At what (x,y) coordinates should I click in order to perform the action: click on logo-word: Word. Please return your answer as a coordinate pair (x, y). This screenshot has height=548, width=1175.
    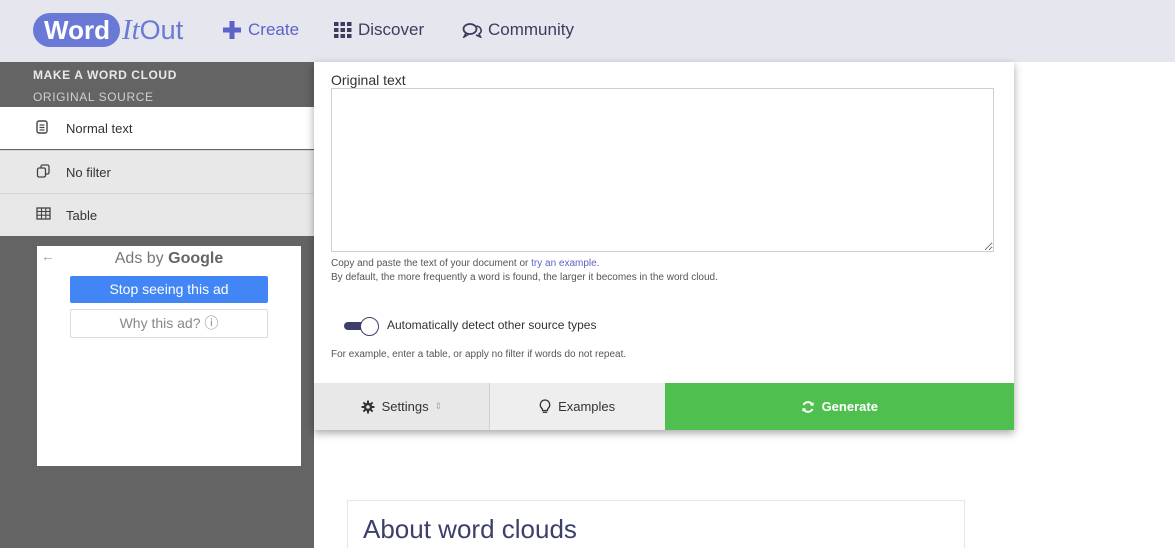
    Looking at the image, I should click on (76, 30).